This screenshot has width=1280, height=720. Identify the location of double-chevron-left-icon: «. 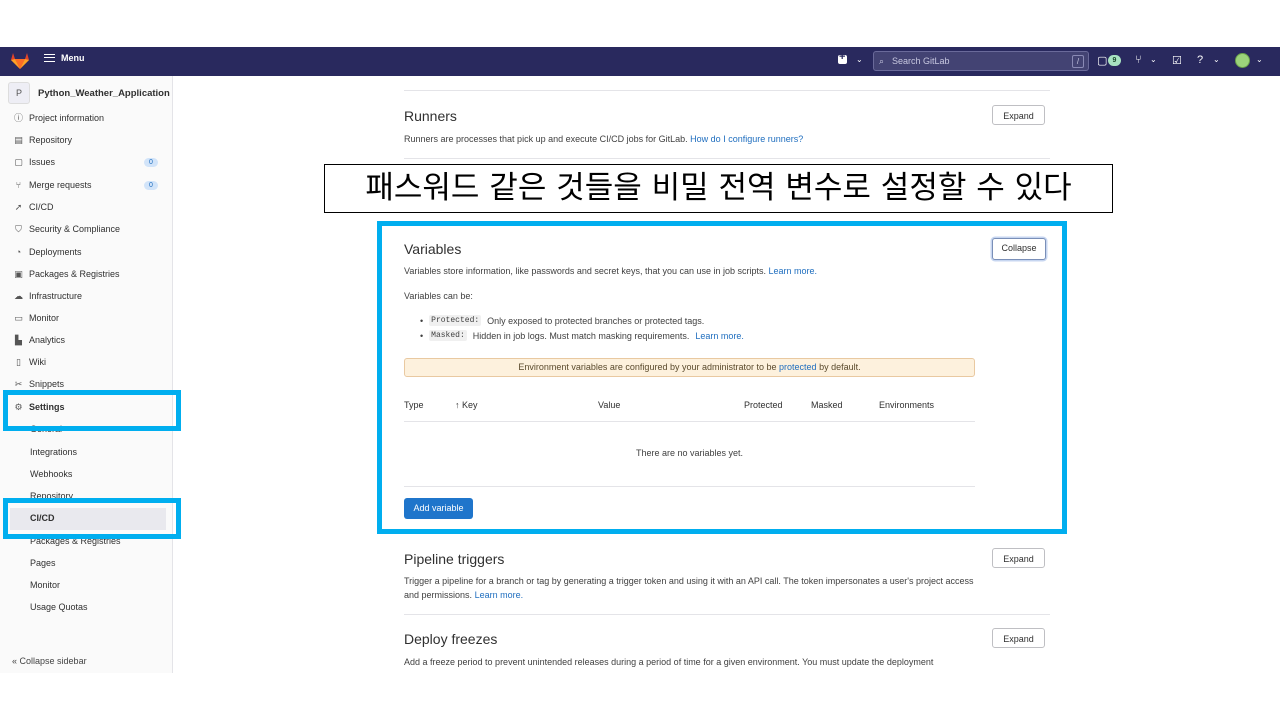
(15, 661).